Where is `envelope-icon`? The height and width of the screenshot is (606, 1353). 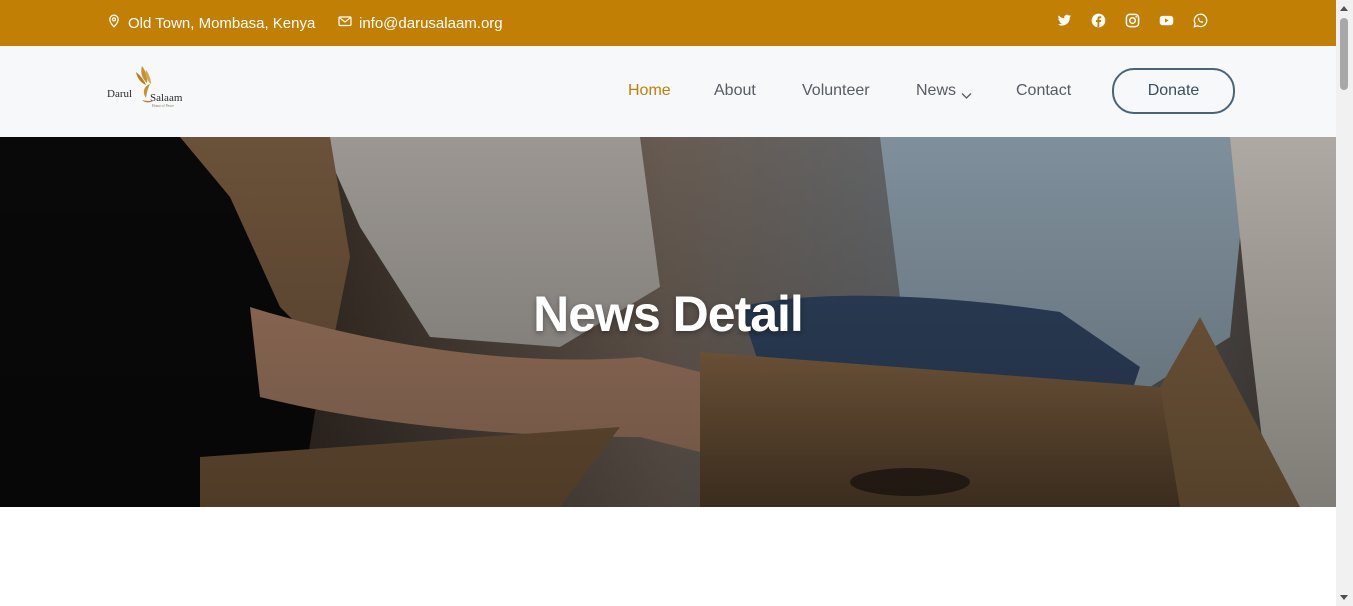
envelope-icon is located at coordinates (345, 23).